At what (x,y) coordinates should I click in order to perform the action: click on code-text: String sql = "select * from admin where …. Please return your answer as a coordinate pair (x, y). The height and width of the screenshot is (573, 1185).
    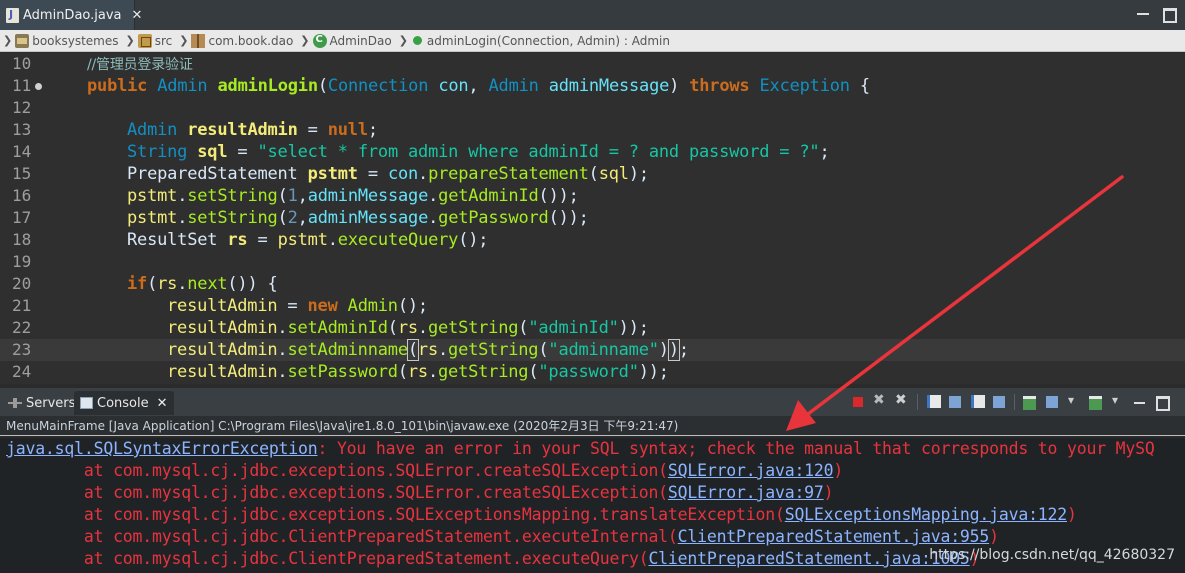
    Looking at the image, I should click on (478, 152).